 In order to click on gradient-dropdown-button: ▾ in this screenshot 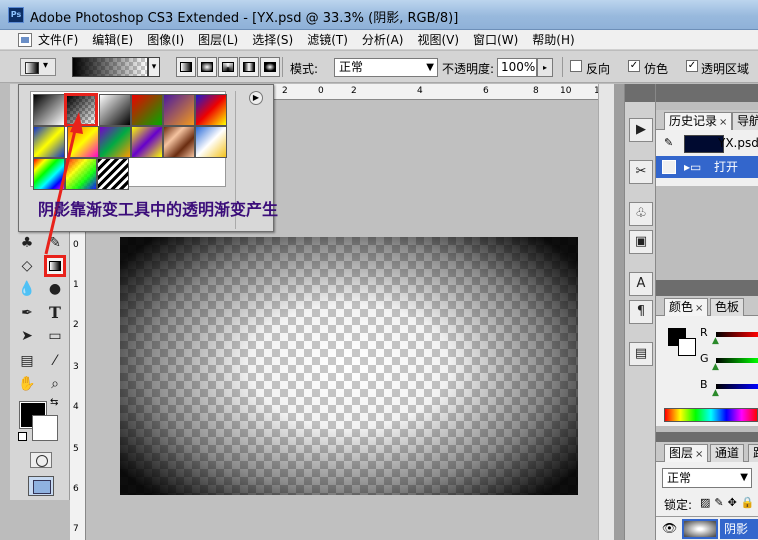, I will do `click(154, 67)`.